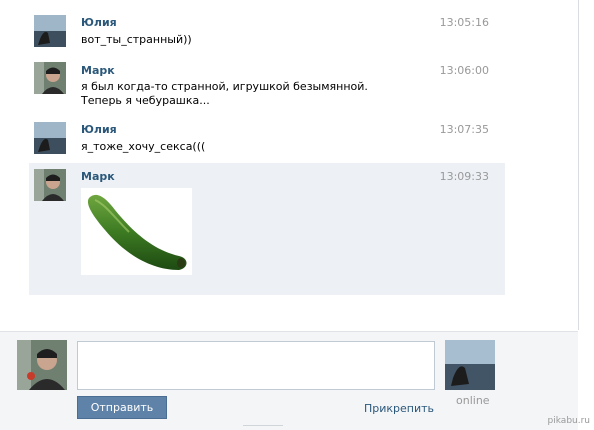 The image size is (594, 430). What do you see at coordinates (464, 129) in the screenshot?
I see `message-time: 13:07:35` at bounding box center [464, 129].